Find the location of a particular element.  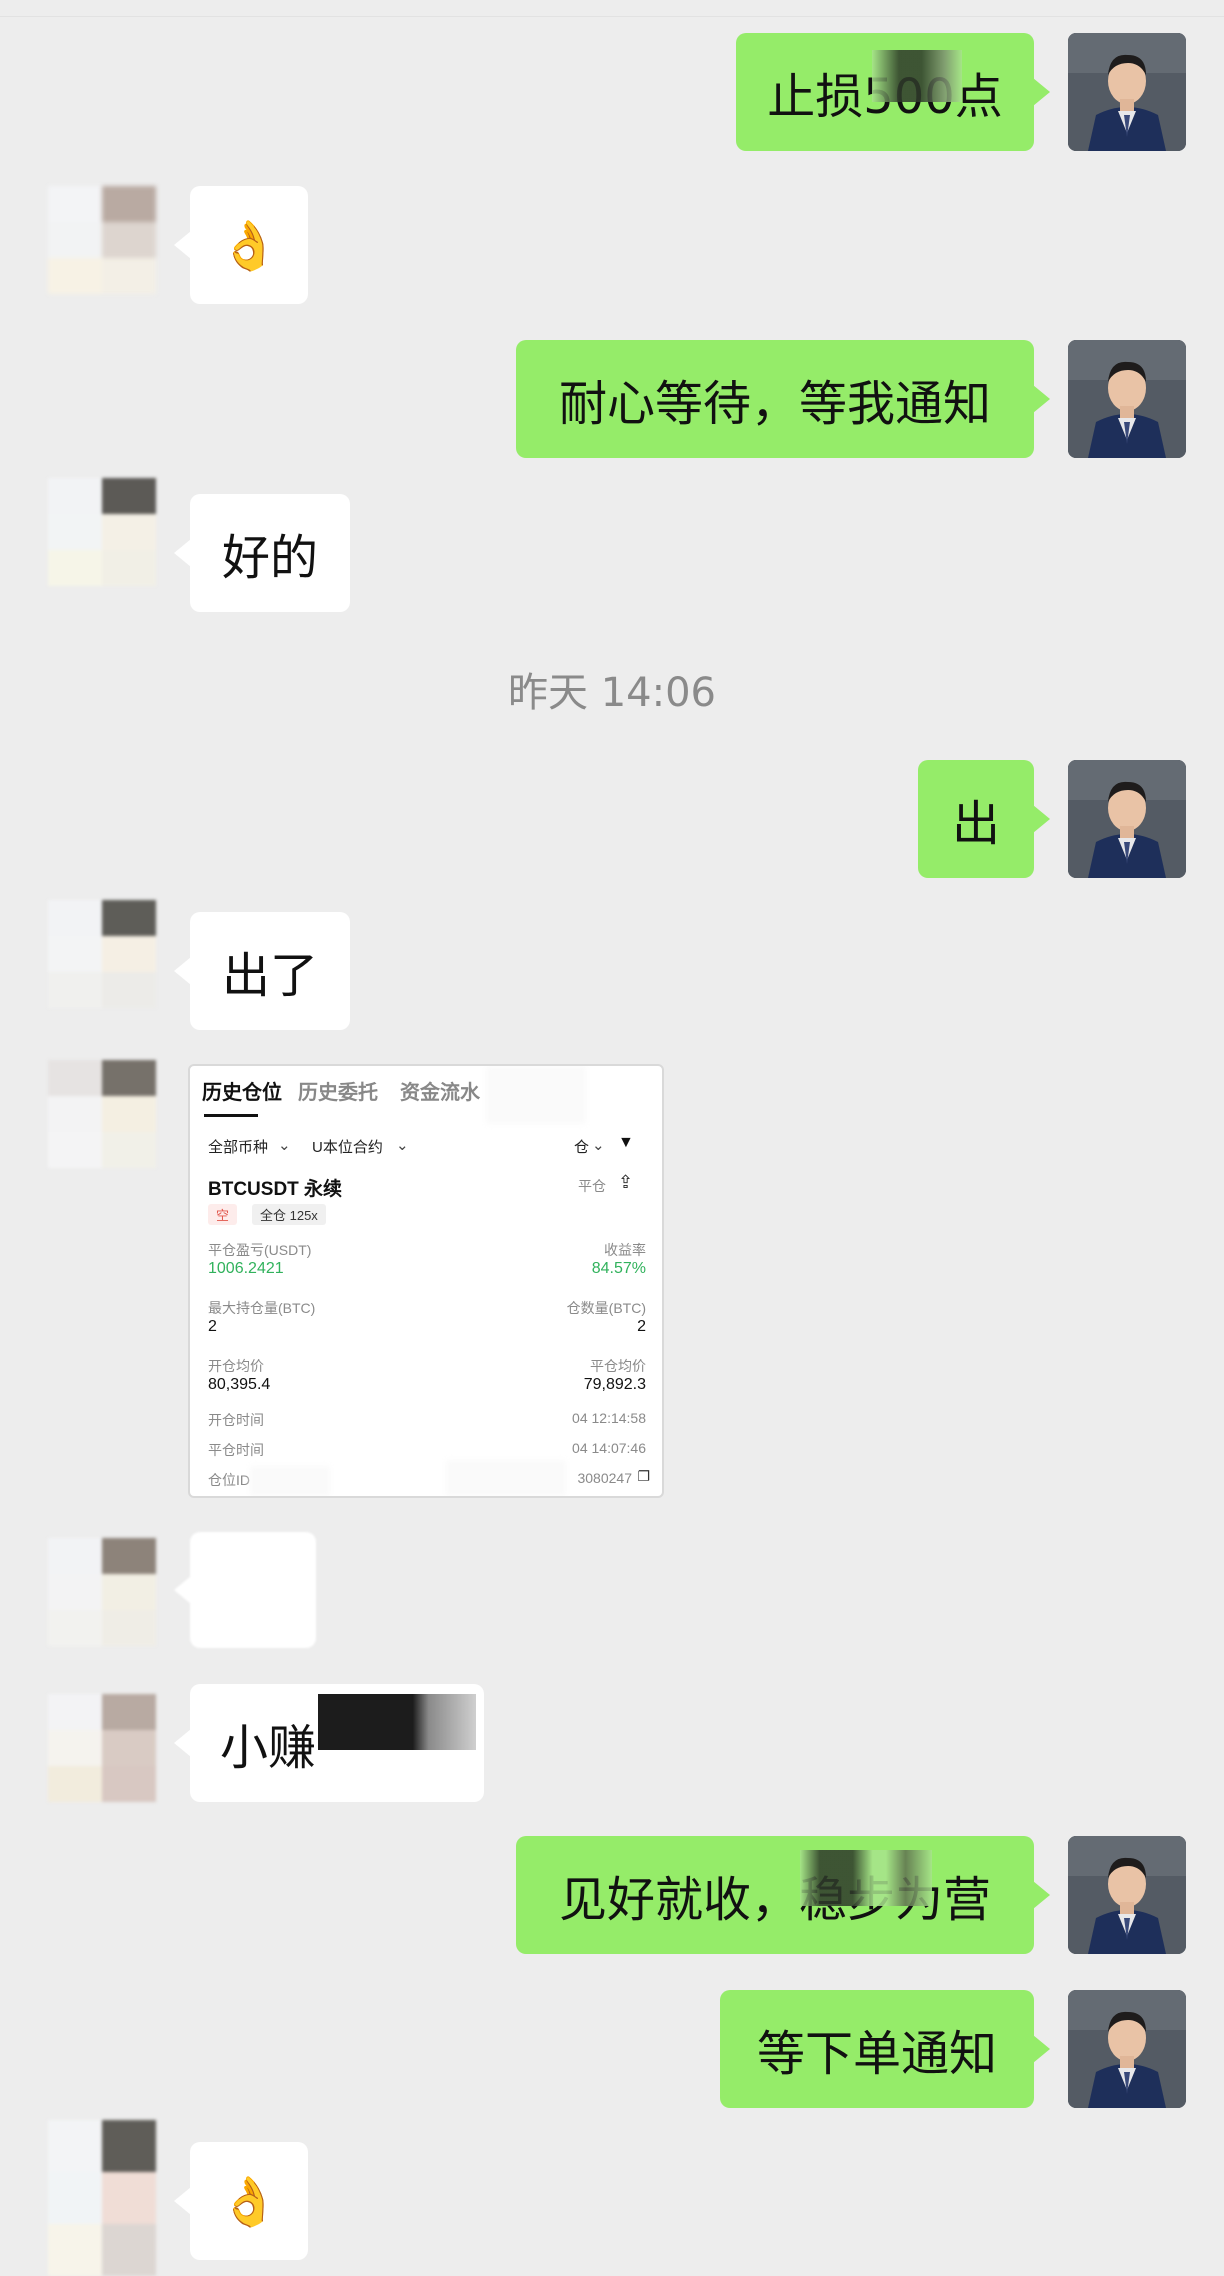

message-text: 出了 is located at coordinates (269, 976).